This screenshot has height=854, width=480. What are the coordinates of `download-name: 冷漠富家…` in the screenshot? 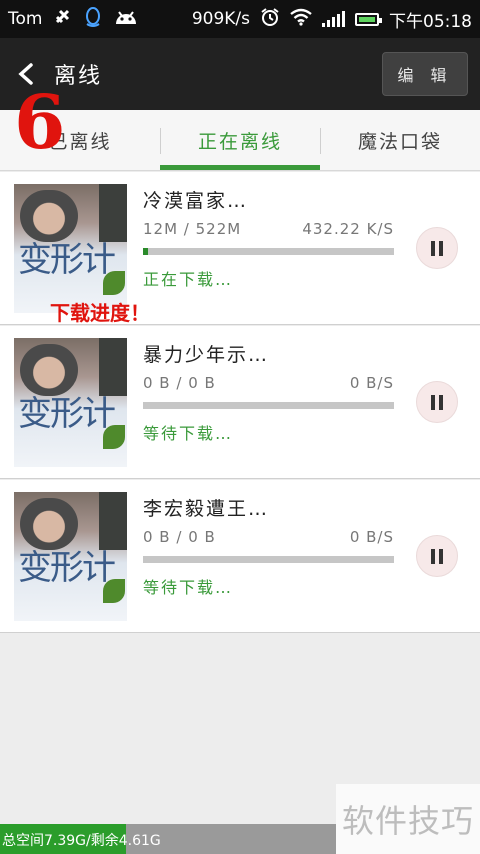 It's located at (196, 201).